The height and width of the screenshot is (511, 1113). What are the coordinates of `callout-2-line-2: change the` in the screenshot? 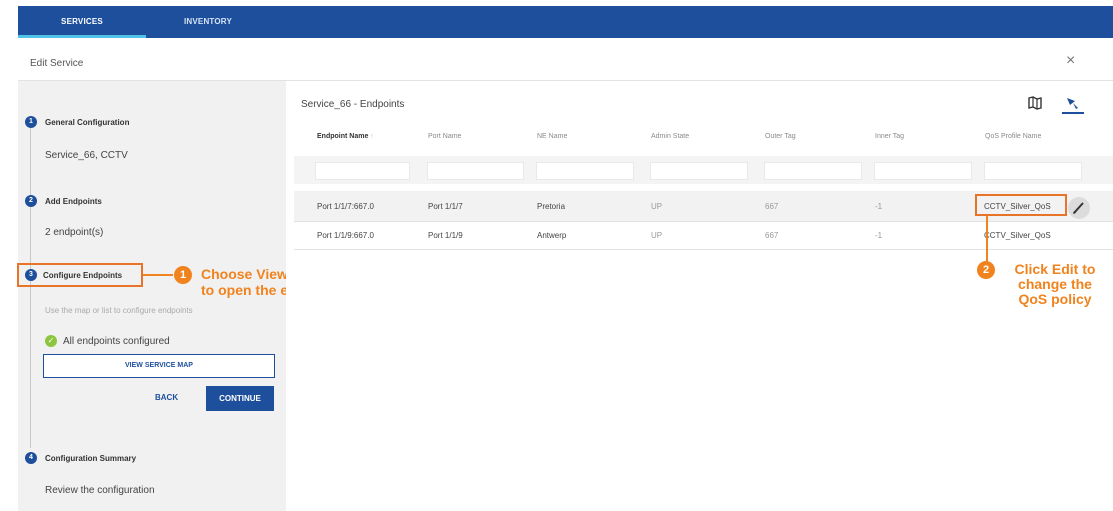 It's located at (1055, 284).